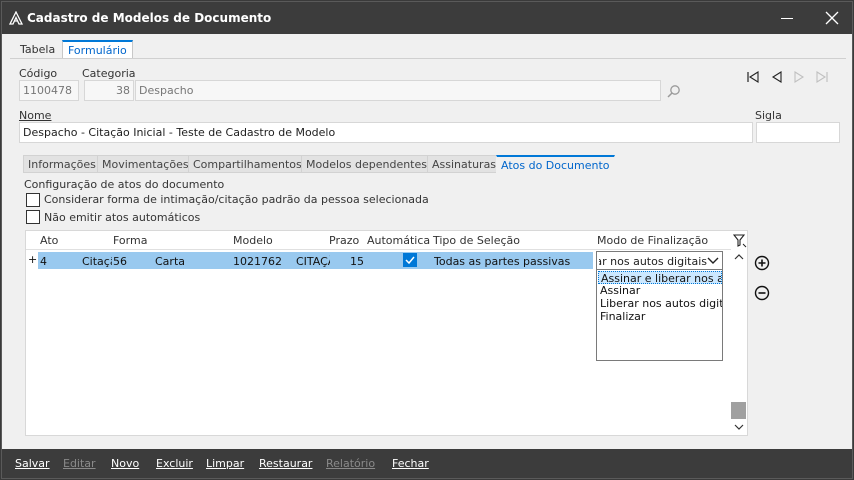  Describe the element at coordinates (660, 290) in the screenshot. I see `dropdown-option: Assinar` at that location.